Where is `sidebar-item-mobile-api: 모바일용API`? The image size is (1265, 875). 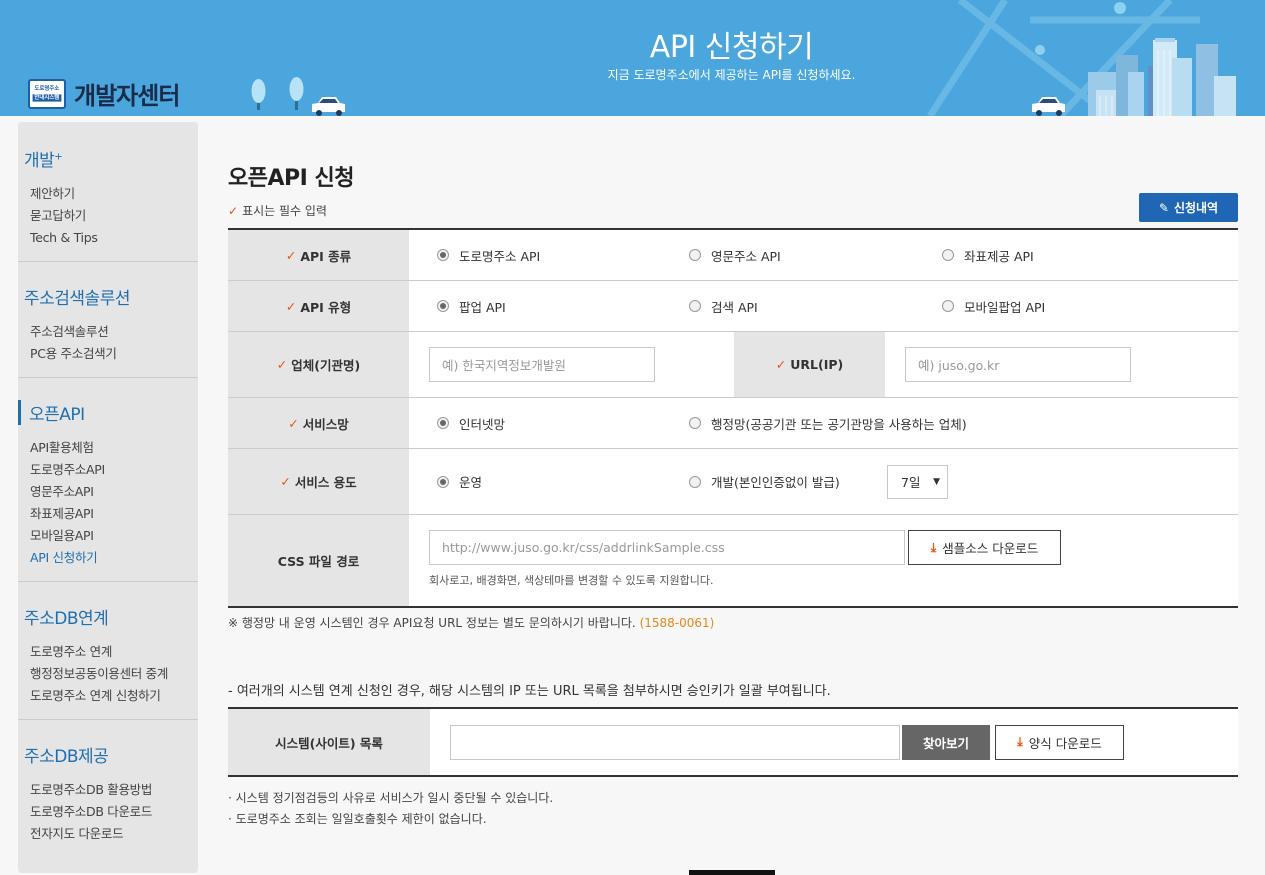 sidebar-item-mobile-api: 모바일용API is located at coordinates (111, 536).